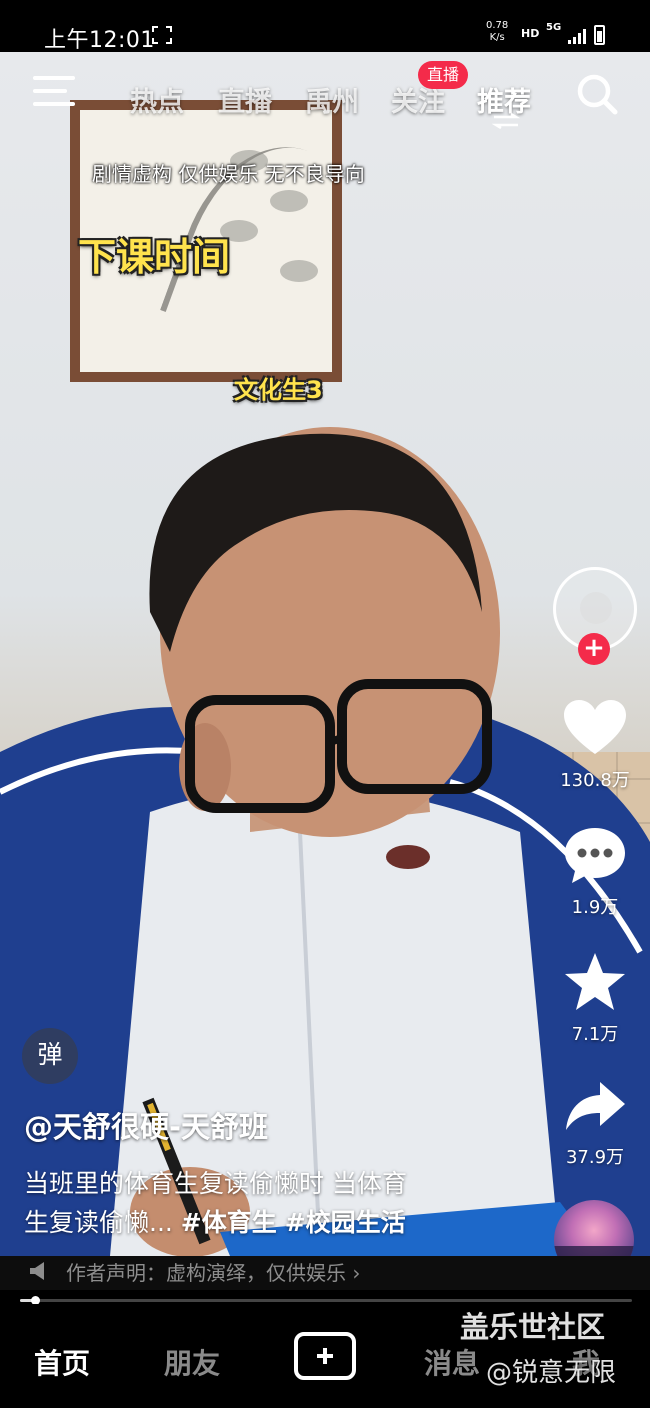 The image size is (650, 1408). What do you see at coordinates (595, 856) in the screenshot?
I see `comment-icon` at bounding box center [595, 856].